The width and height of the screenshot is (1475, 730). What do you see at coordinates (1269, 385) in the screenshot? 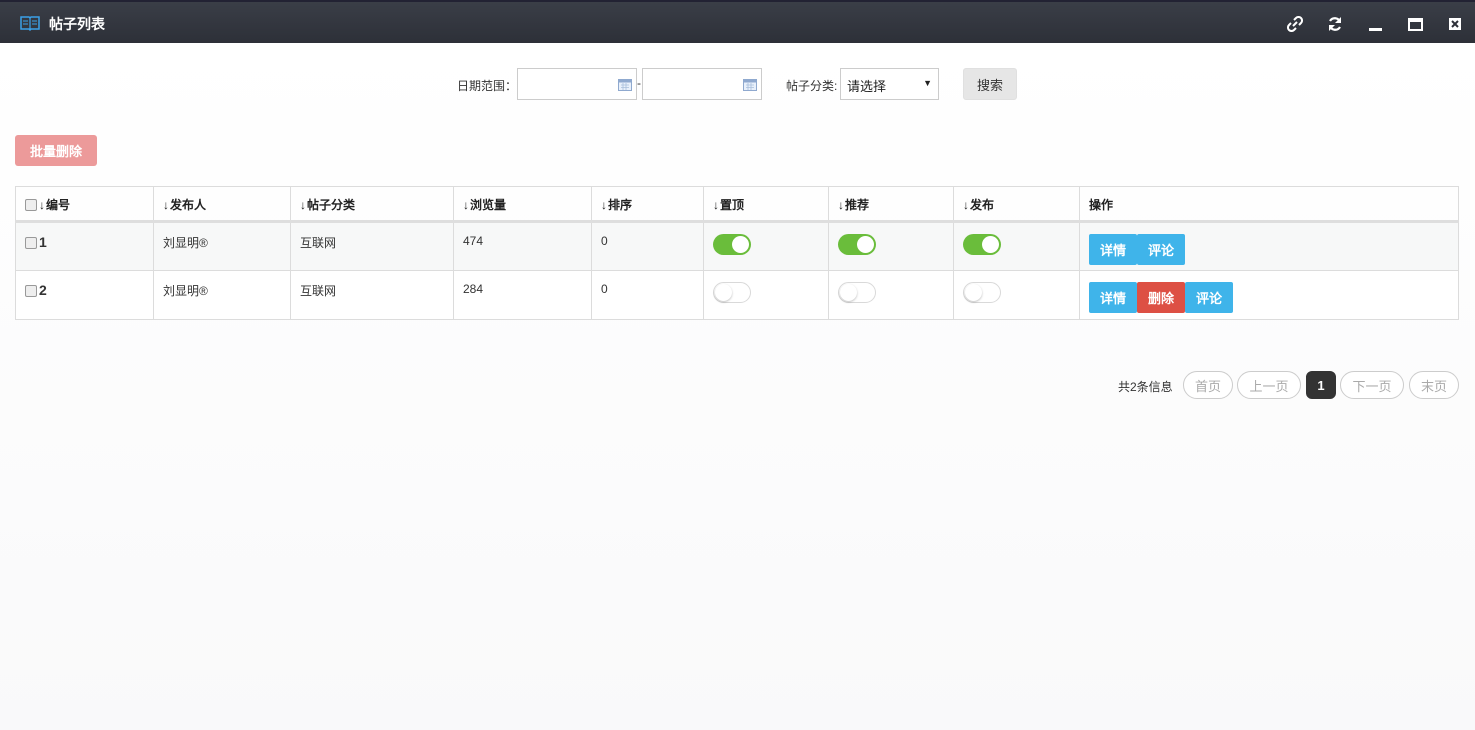
I see `prev-page-button: 上一页` at bounding box center [1269, 385].